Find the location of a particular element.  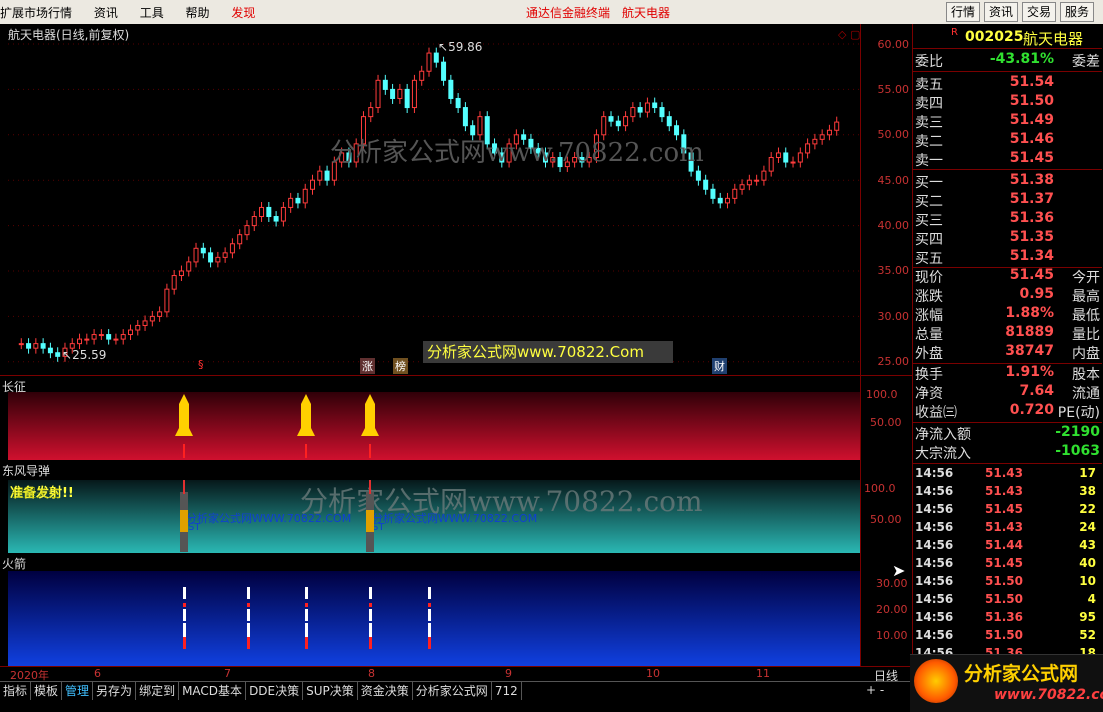

stock-name: 航天电器 is located at coordinates (1053, 39).